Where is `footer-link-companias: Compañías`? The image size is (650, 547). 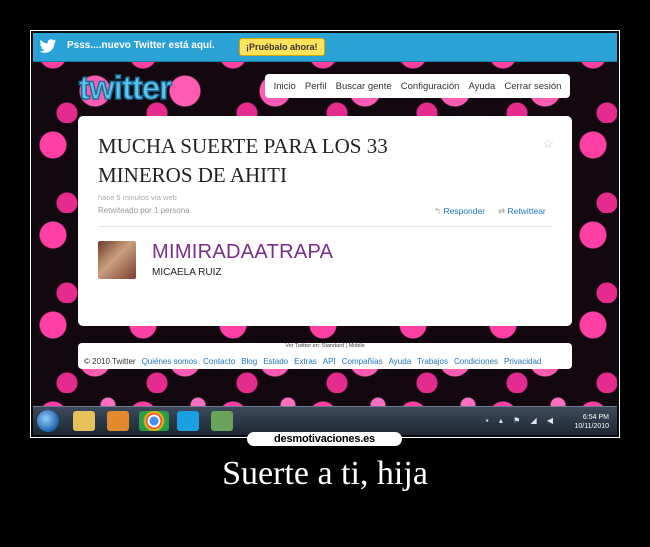 footer-link-companias: Compañías is located at coordinates (362, 361).